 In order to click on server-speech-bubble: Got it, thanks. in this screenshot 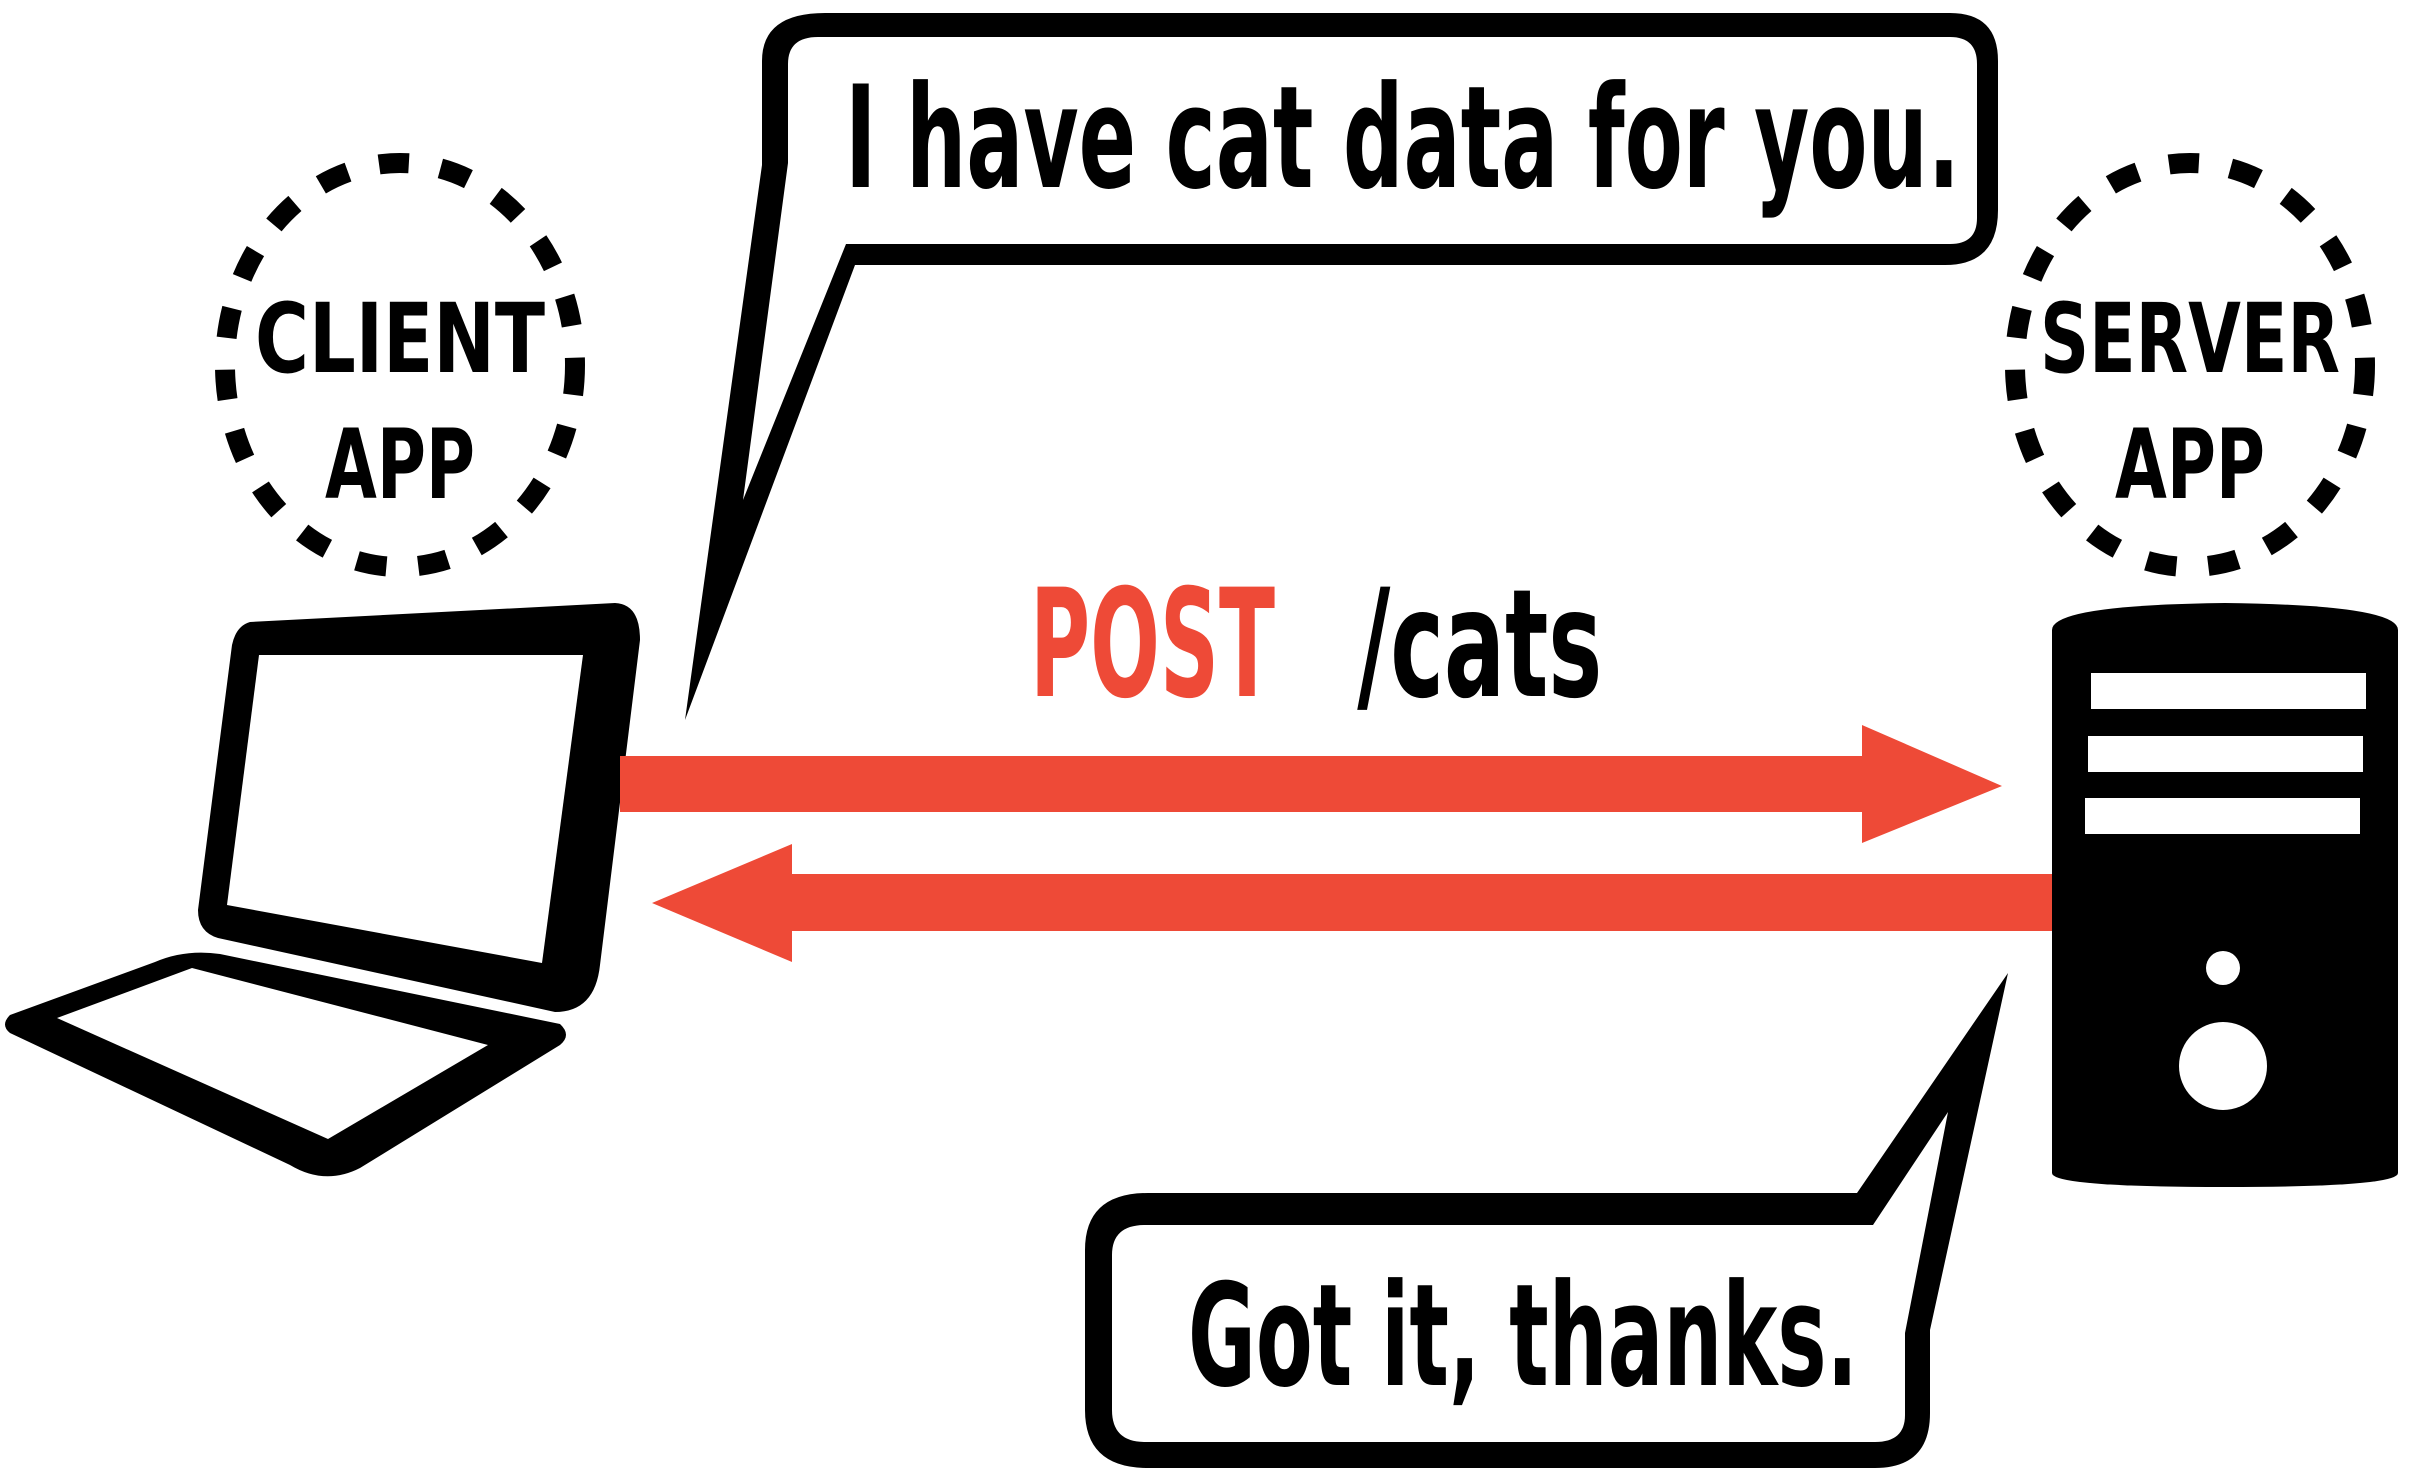, I will do `click(1546, 1220)`.